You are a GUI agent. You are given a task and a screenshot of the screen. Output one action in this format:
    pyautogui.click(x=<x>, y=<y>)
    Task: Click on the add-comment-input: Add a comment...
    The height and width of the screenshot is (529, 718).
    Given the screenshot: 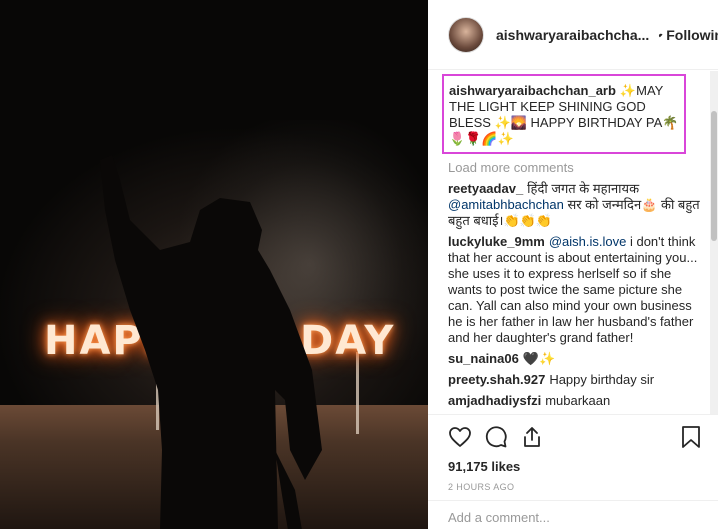 What is the action you would take?
    pyautogui.click(x=573, y=514)
    